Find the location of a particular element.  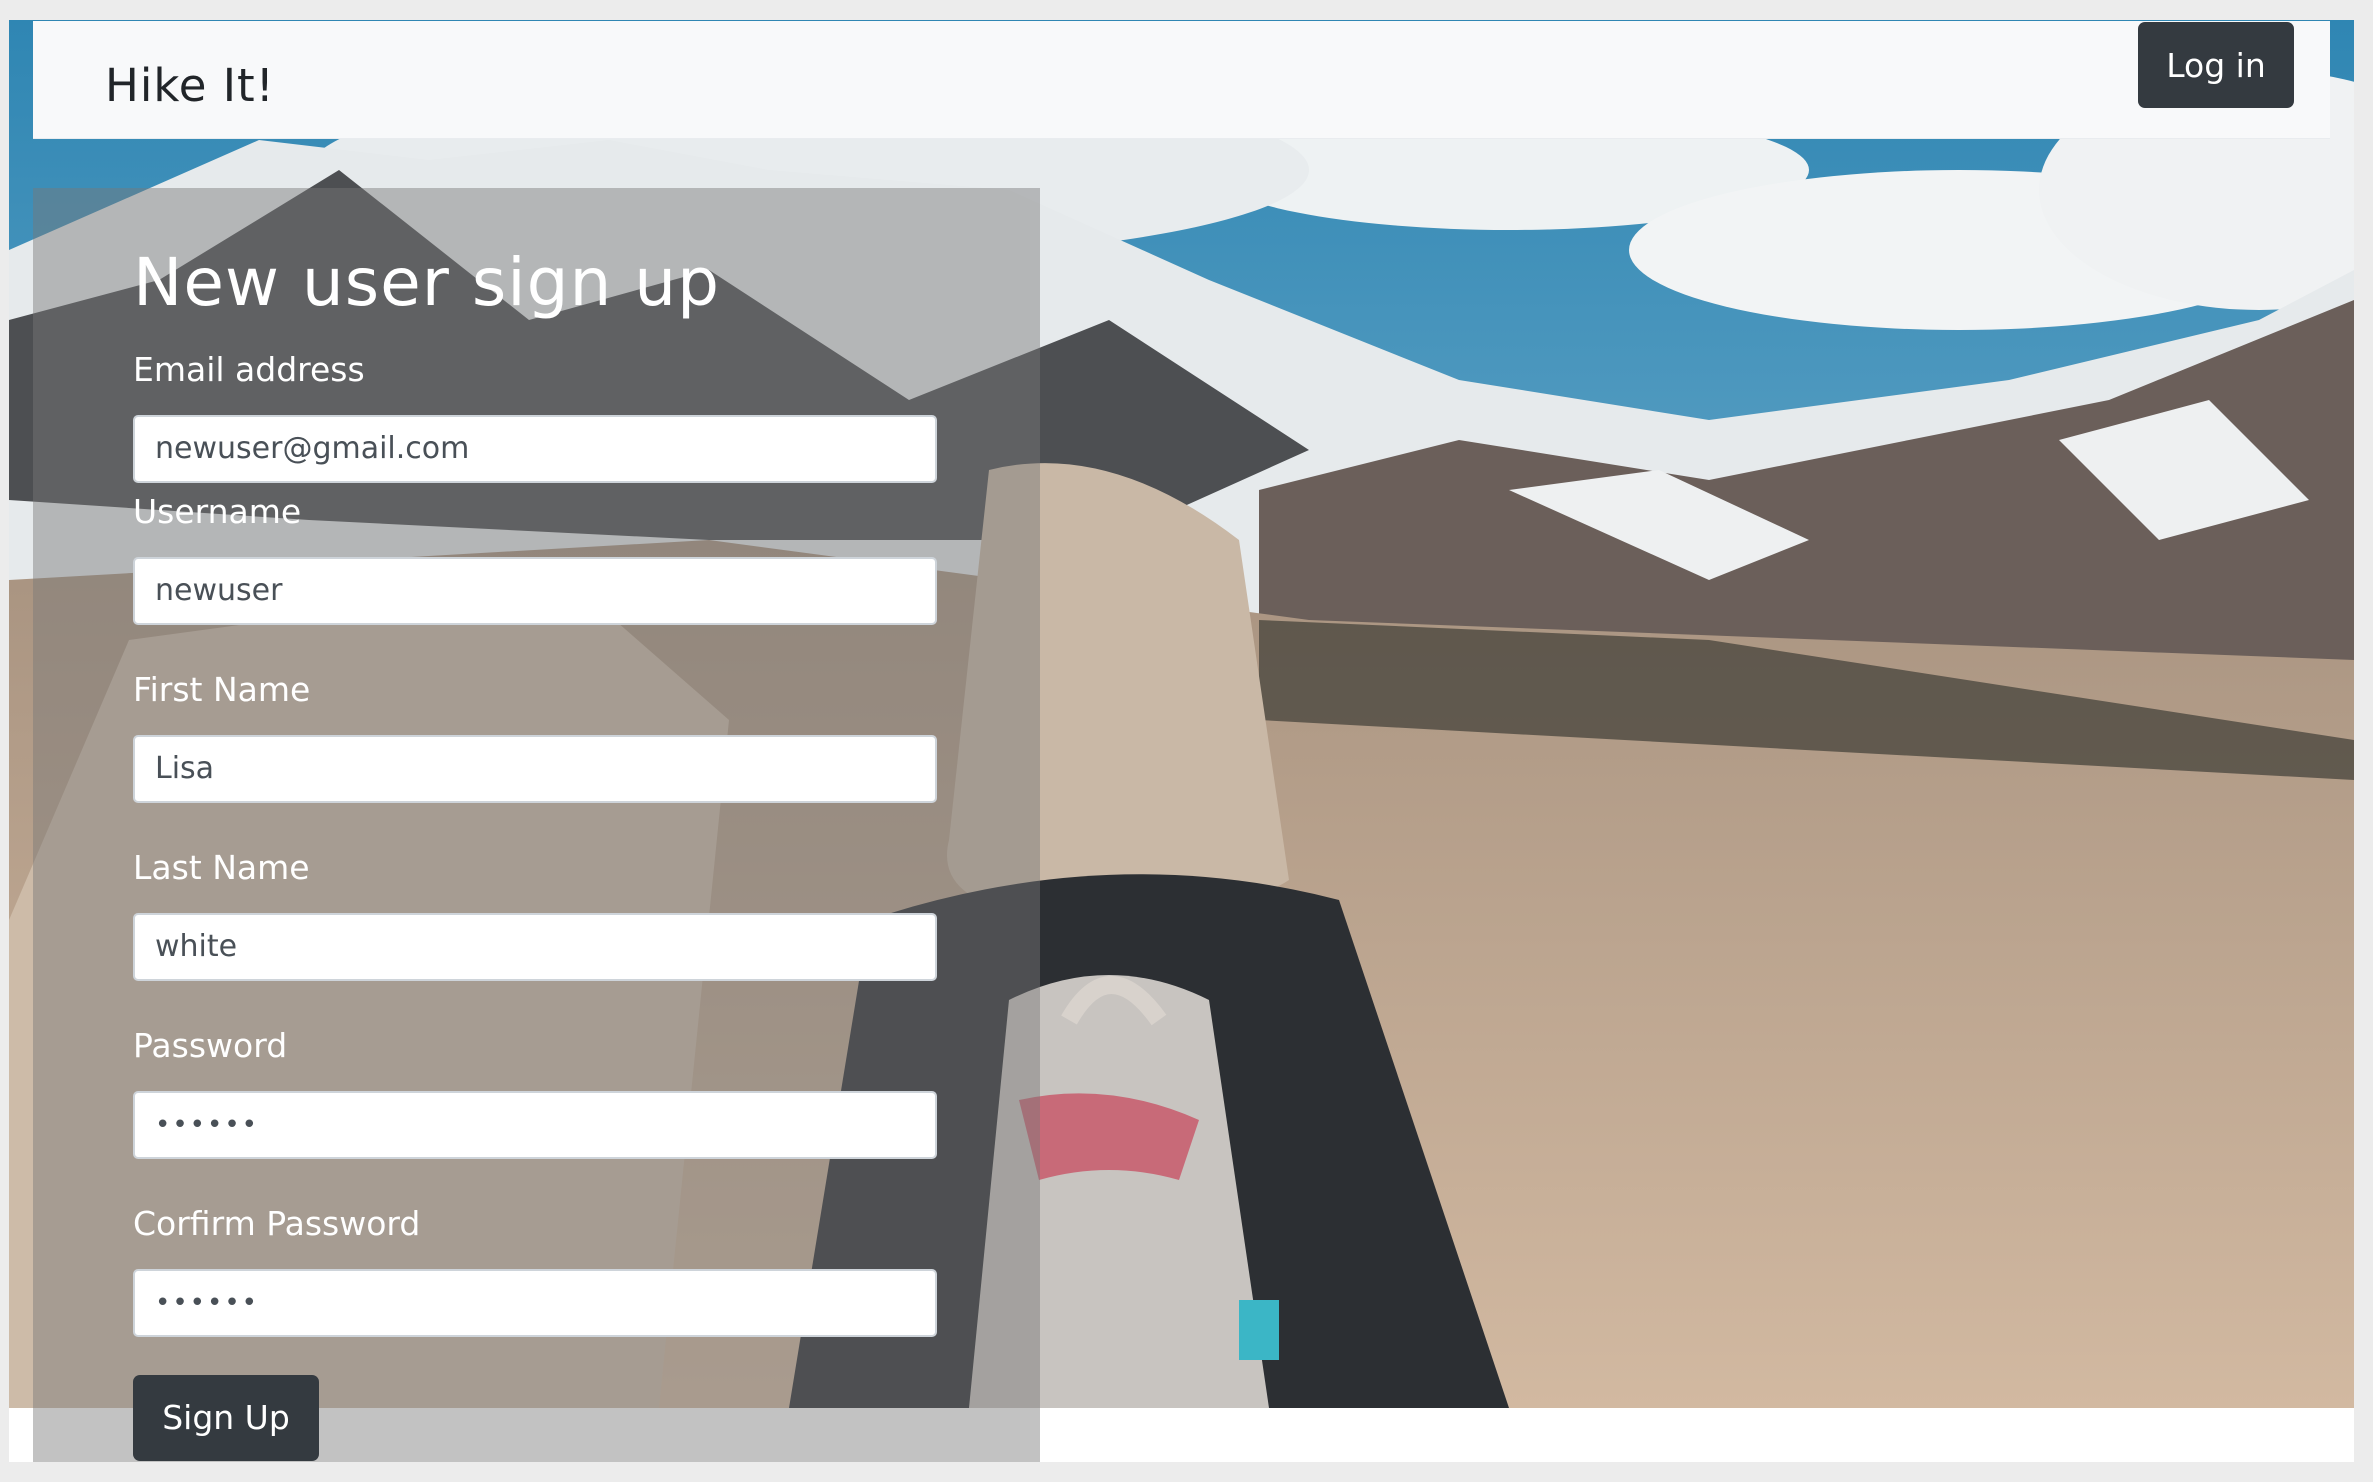

signup-button: Sign Up is located at coordinates (226, 1418).